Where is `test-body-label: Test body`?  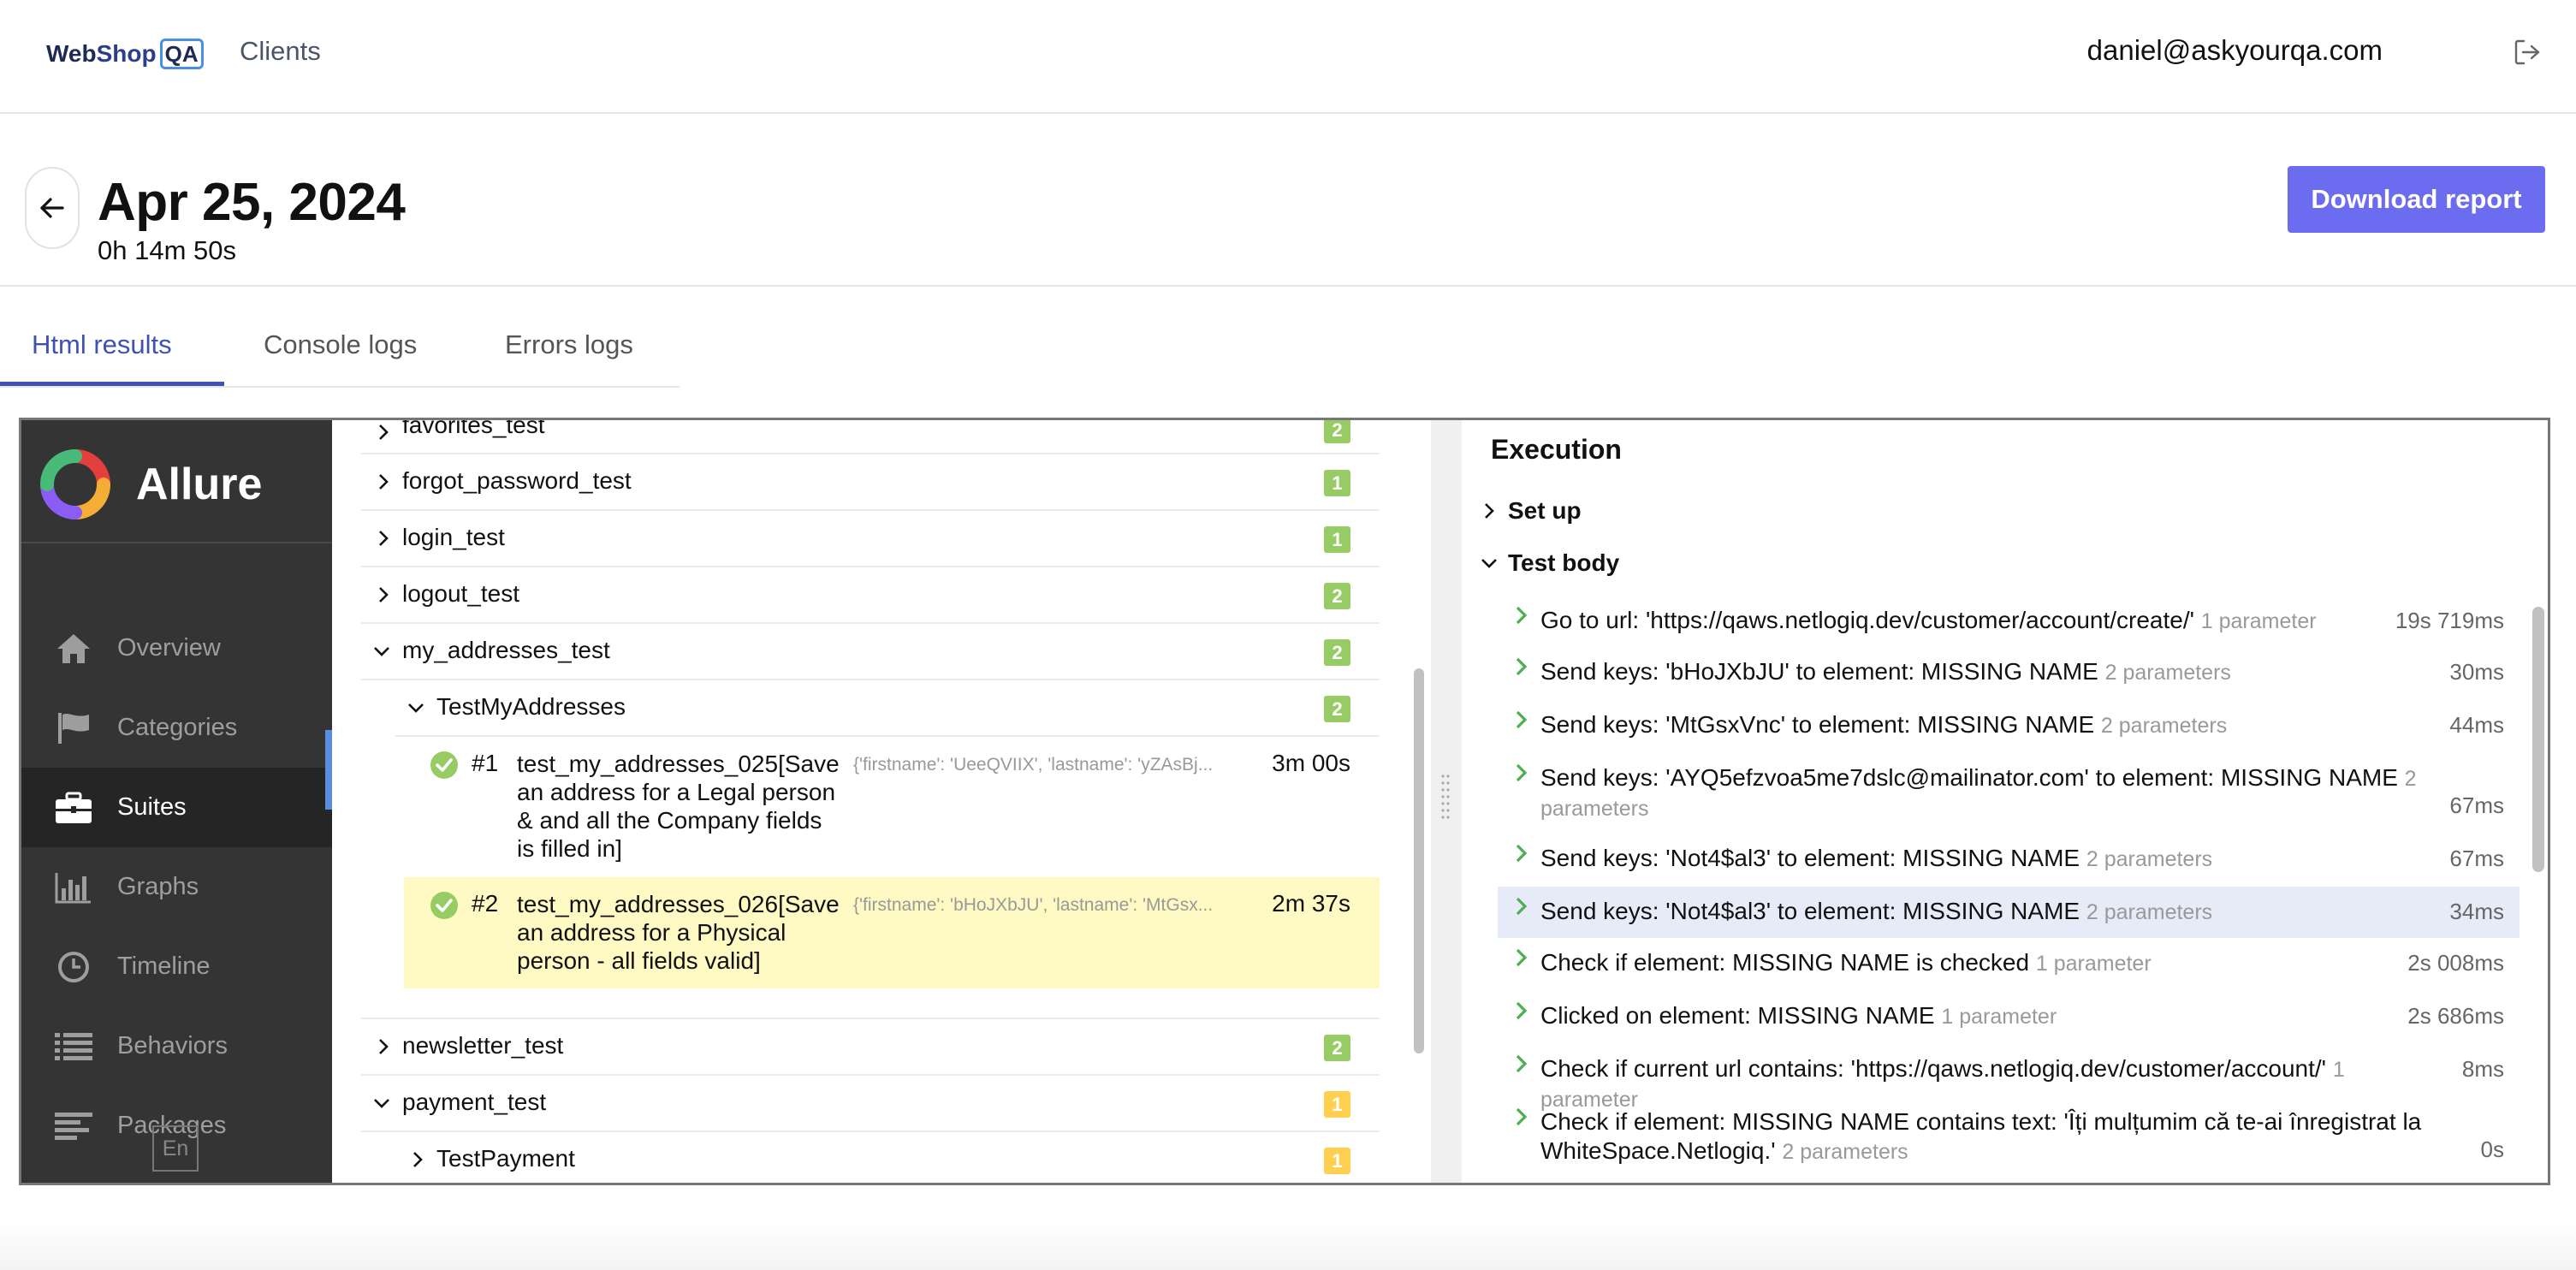 test-body-label: Test body is located at coordinates (1564, 562).